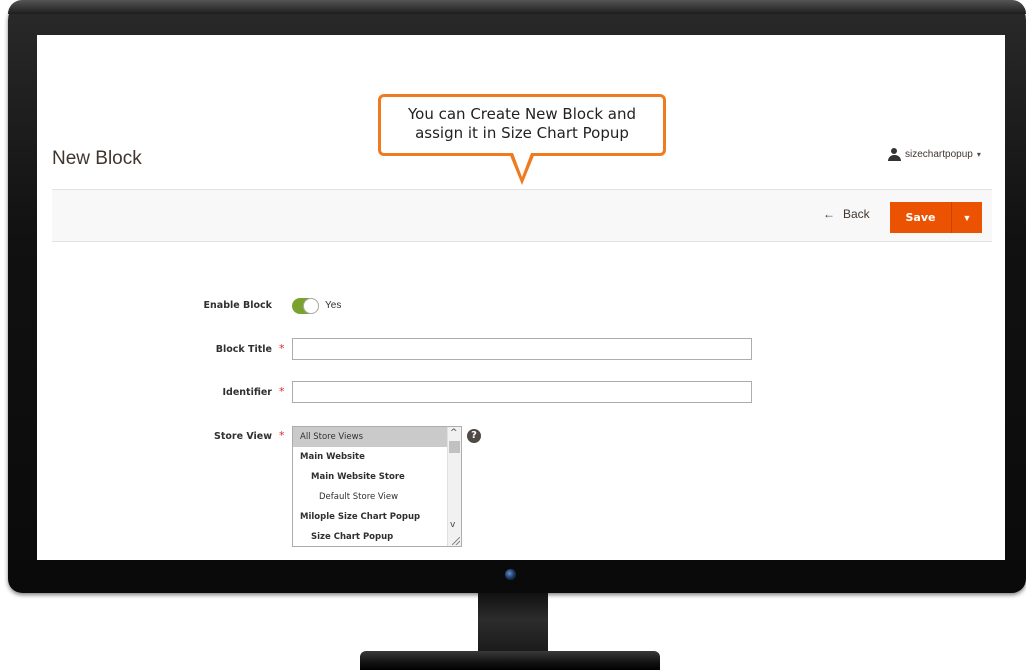 The width and height of the screenshot is (1026, 670). I want to click on scroll-down-icon: v, so click(452, 525).